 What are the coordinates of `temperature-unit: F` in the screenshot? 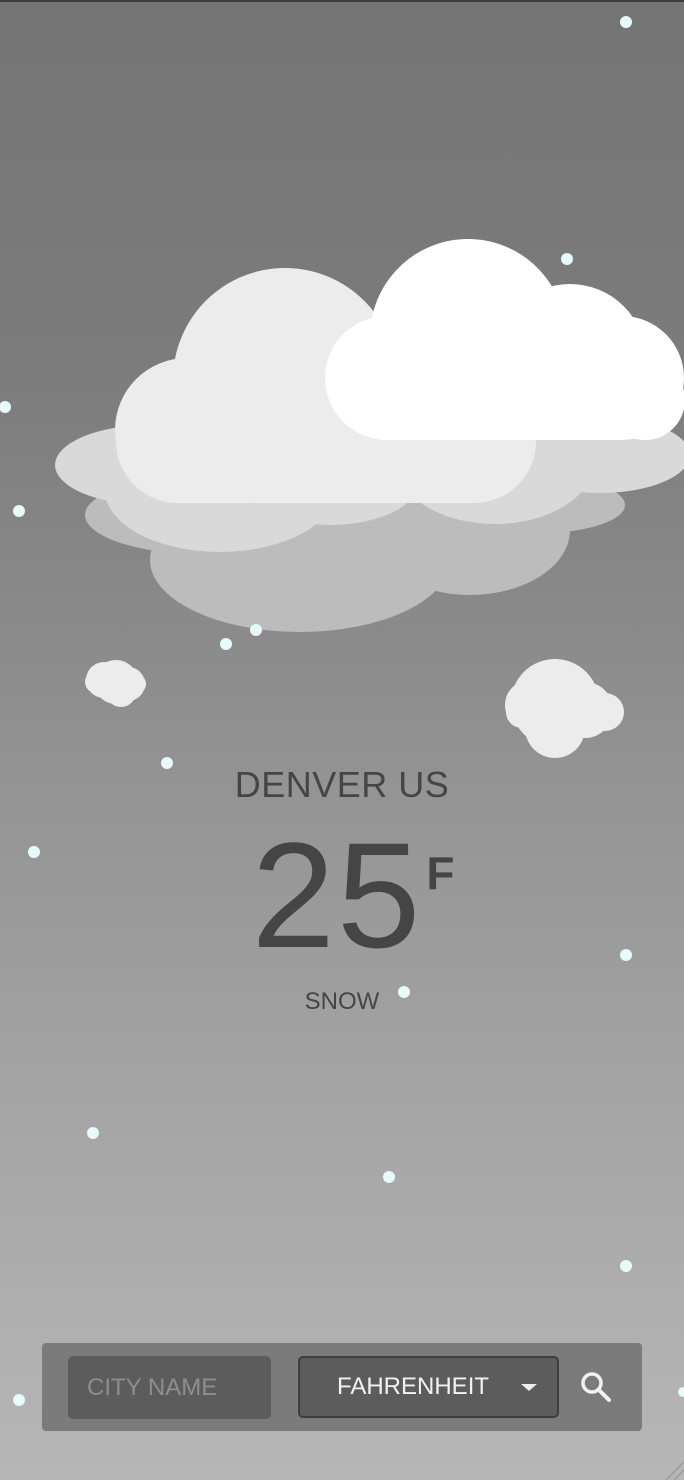 It's located at (440, 873).